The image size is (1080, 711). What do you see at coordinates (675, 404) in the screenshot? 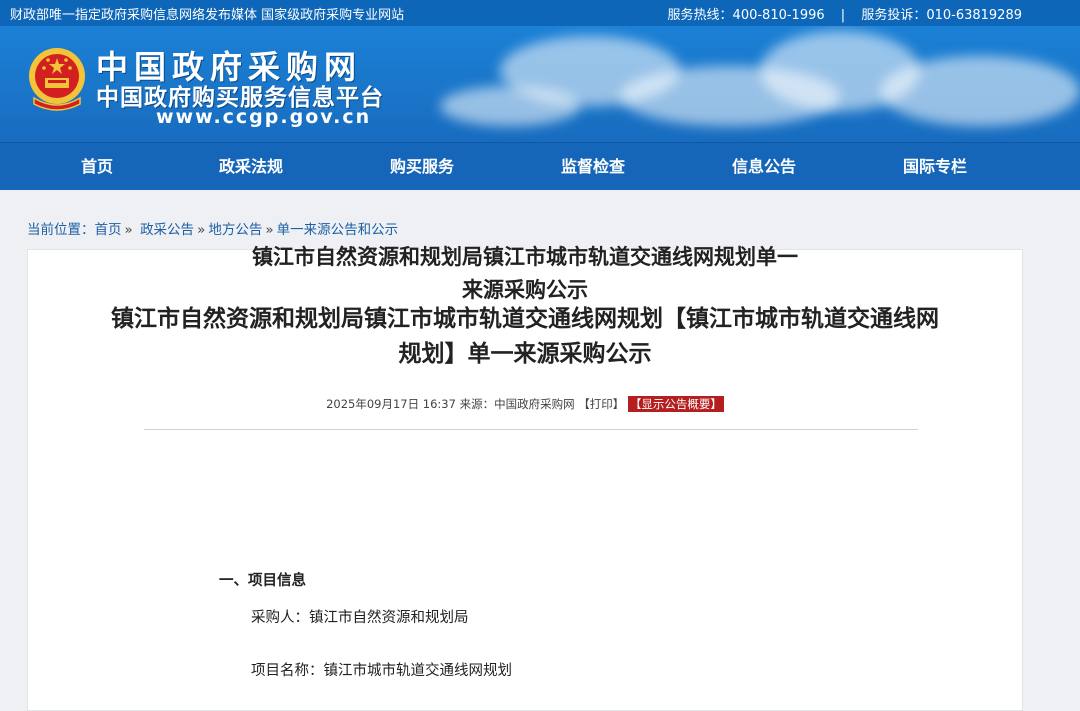
I see `show-summary-button: 【显示公告概要】` at bounding box center [675, 404].